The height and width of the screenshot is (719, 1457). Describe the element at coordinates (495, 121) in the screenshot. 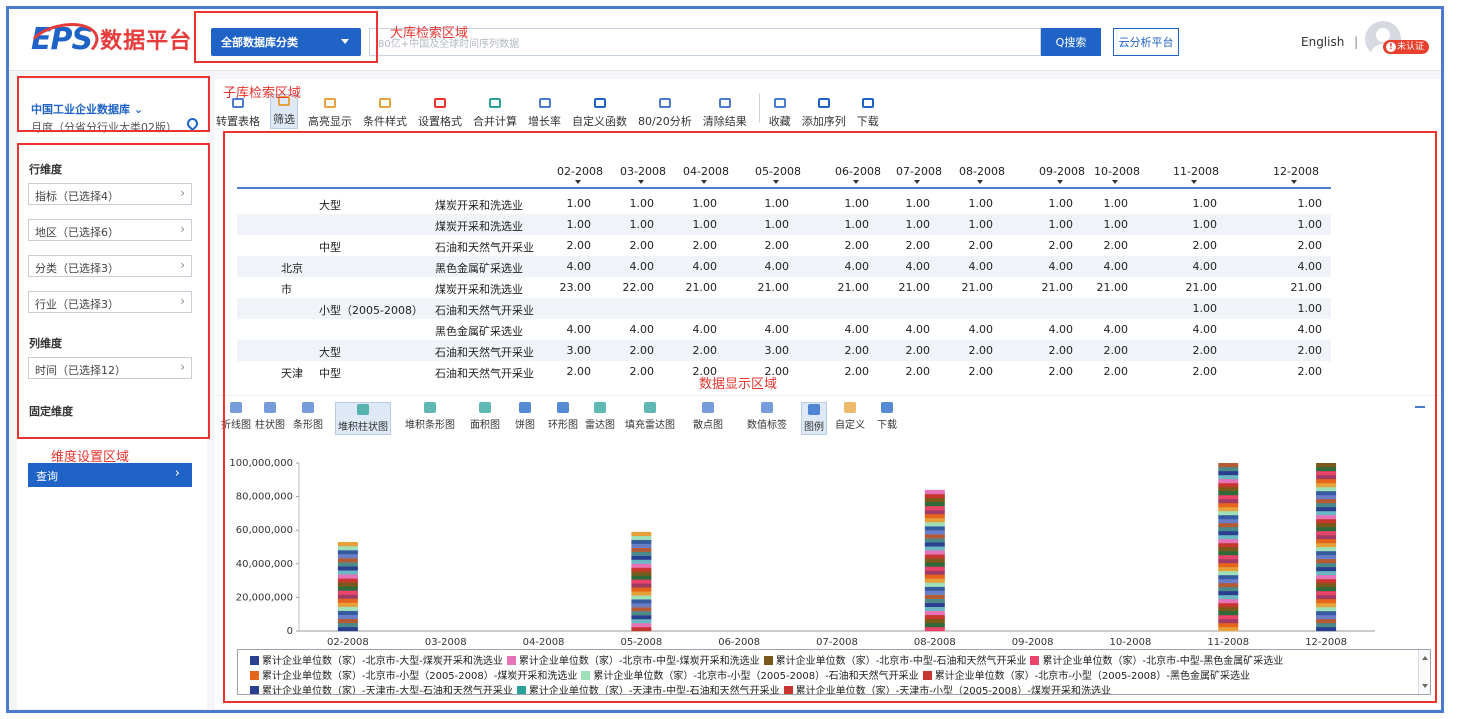

I see `toolbar-label: 合并计算` at that location.